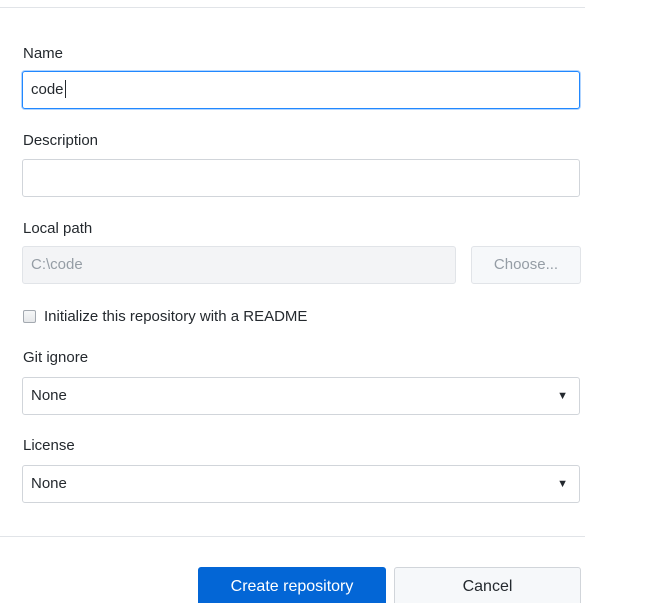 This screenshot has height=603, width=651. I want to click on top-divider, so click(292, 7).